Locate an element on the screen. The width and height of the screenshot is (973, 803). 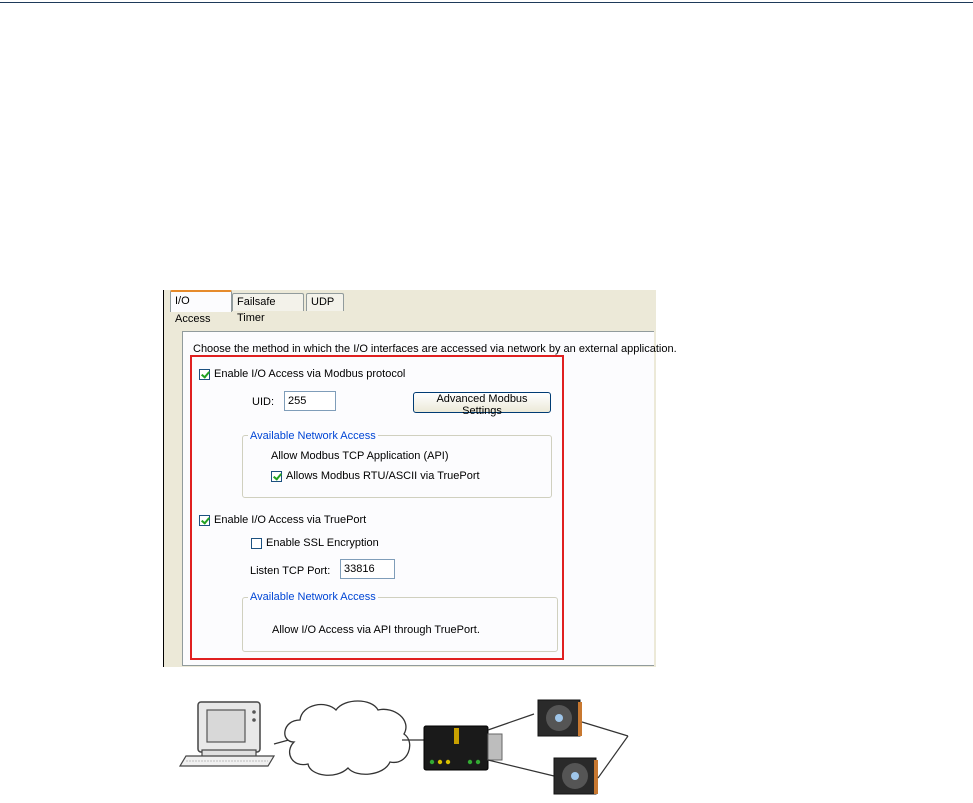
ssl-encryption-label: Enable SSL Encryption is located at coordinates (322, 543).